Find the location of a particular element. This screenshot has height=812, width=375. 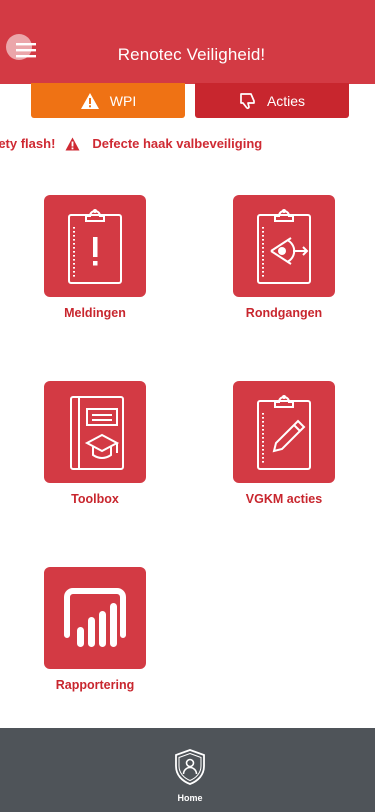

acties-button: Acties is located at coordinates (272, 100).